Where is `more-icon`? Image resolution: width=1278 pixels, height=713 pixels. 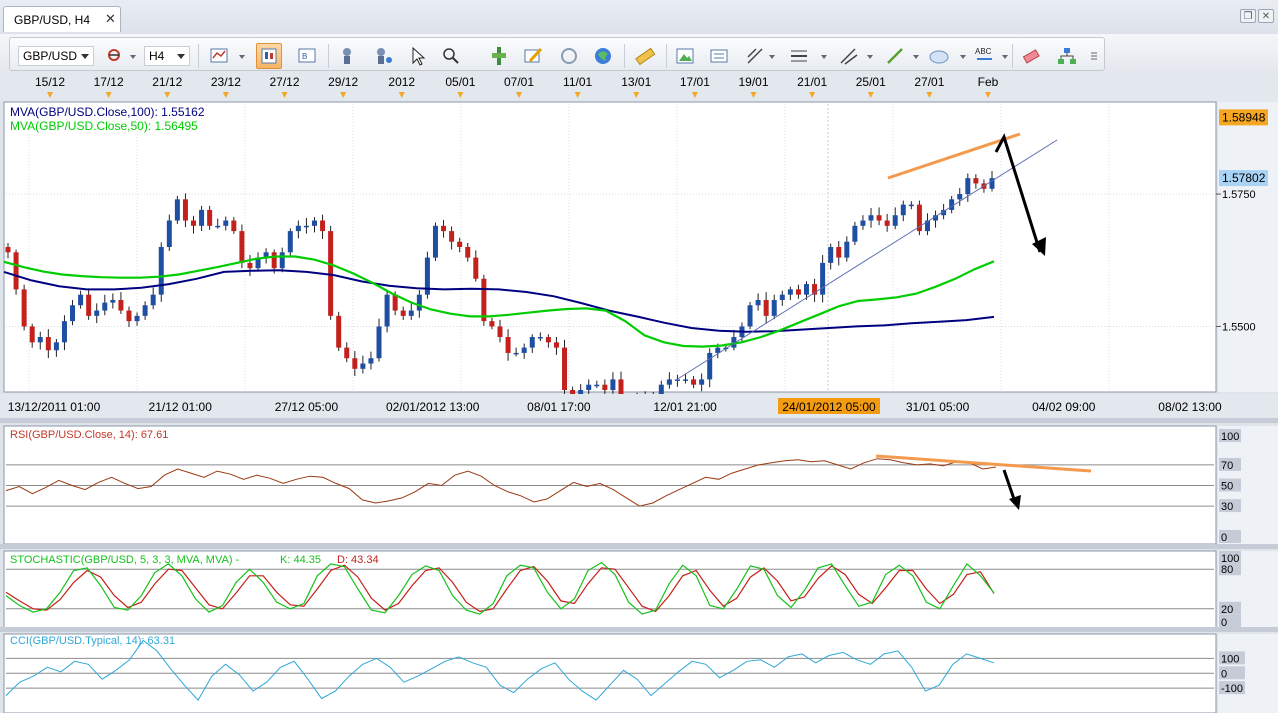 more-icon is located at coordinates (1094, 56).